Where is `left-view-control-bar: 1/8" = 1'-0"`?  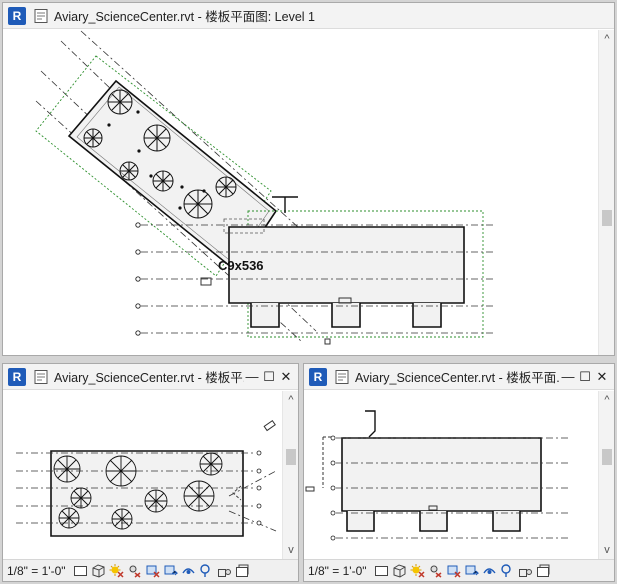 left-view-control-bar: 1/8" = 1'-0" is located at coordinates (150, 570).